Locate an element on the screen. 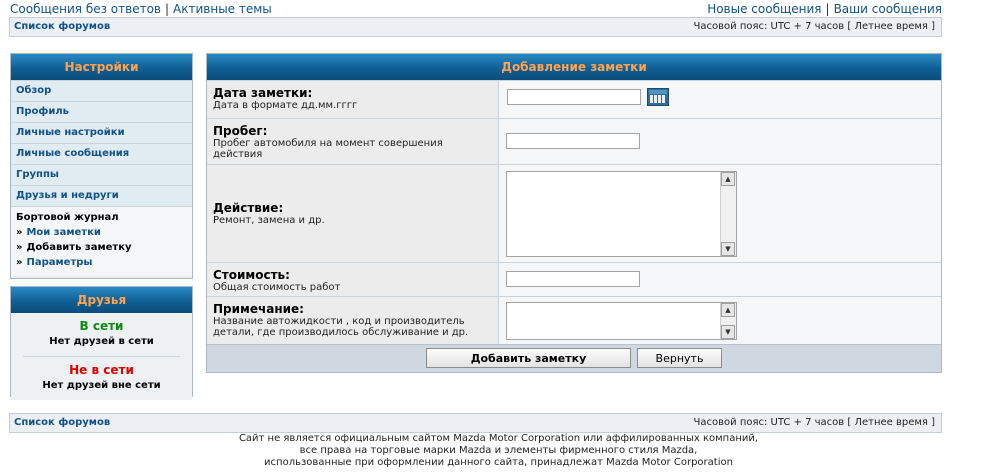 The width and height of the screenshot is (997, 474). field-label: Примечание: is located at coordinates (258, 309).